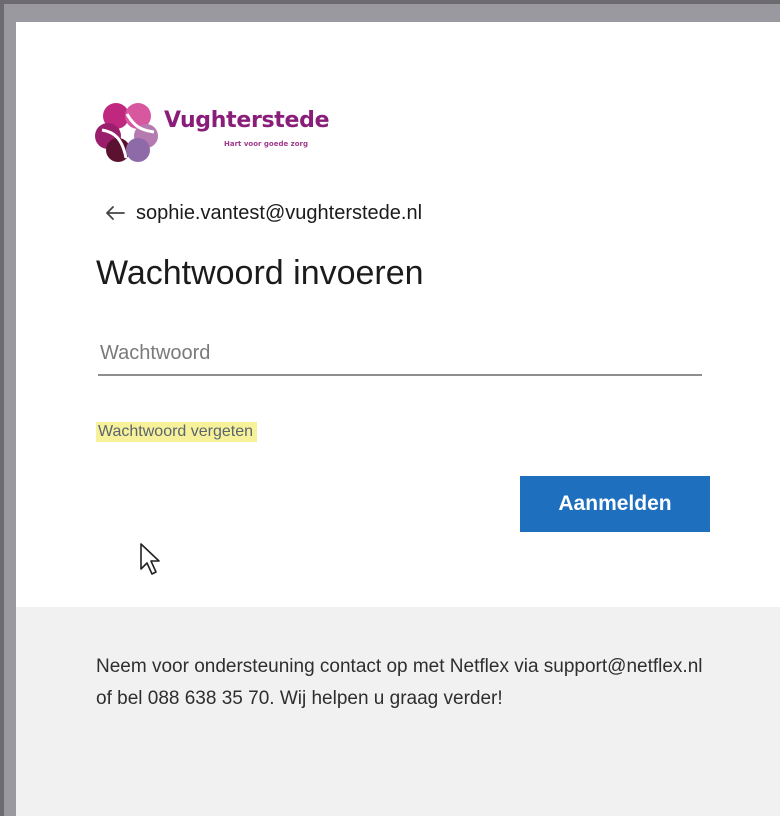  I want to click on back-to-account-button: sophie.vantest@vughterstede.nl, so click(263, 213).